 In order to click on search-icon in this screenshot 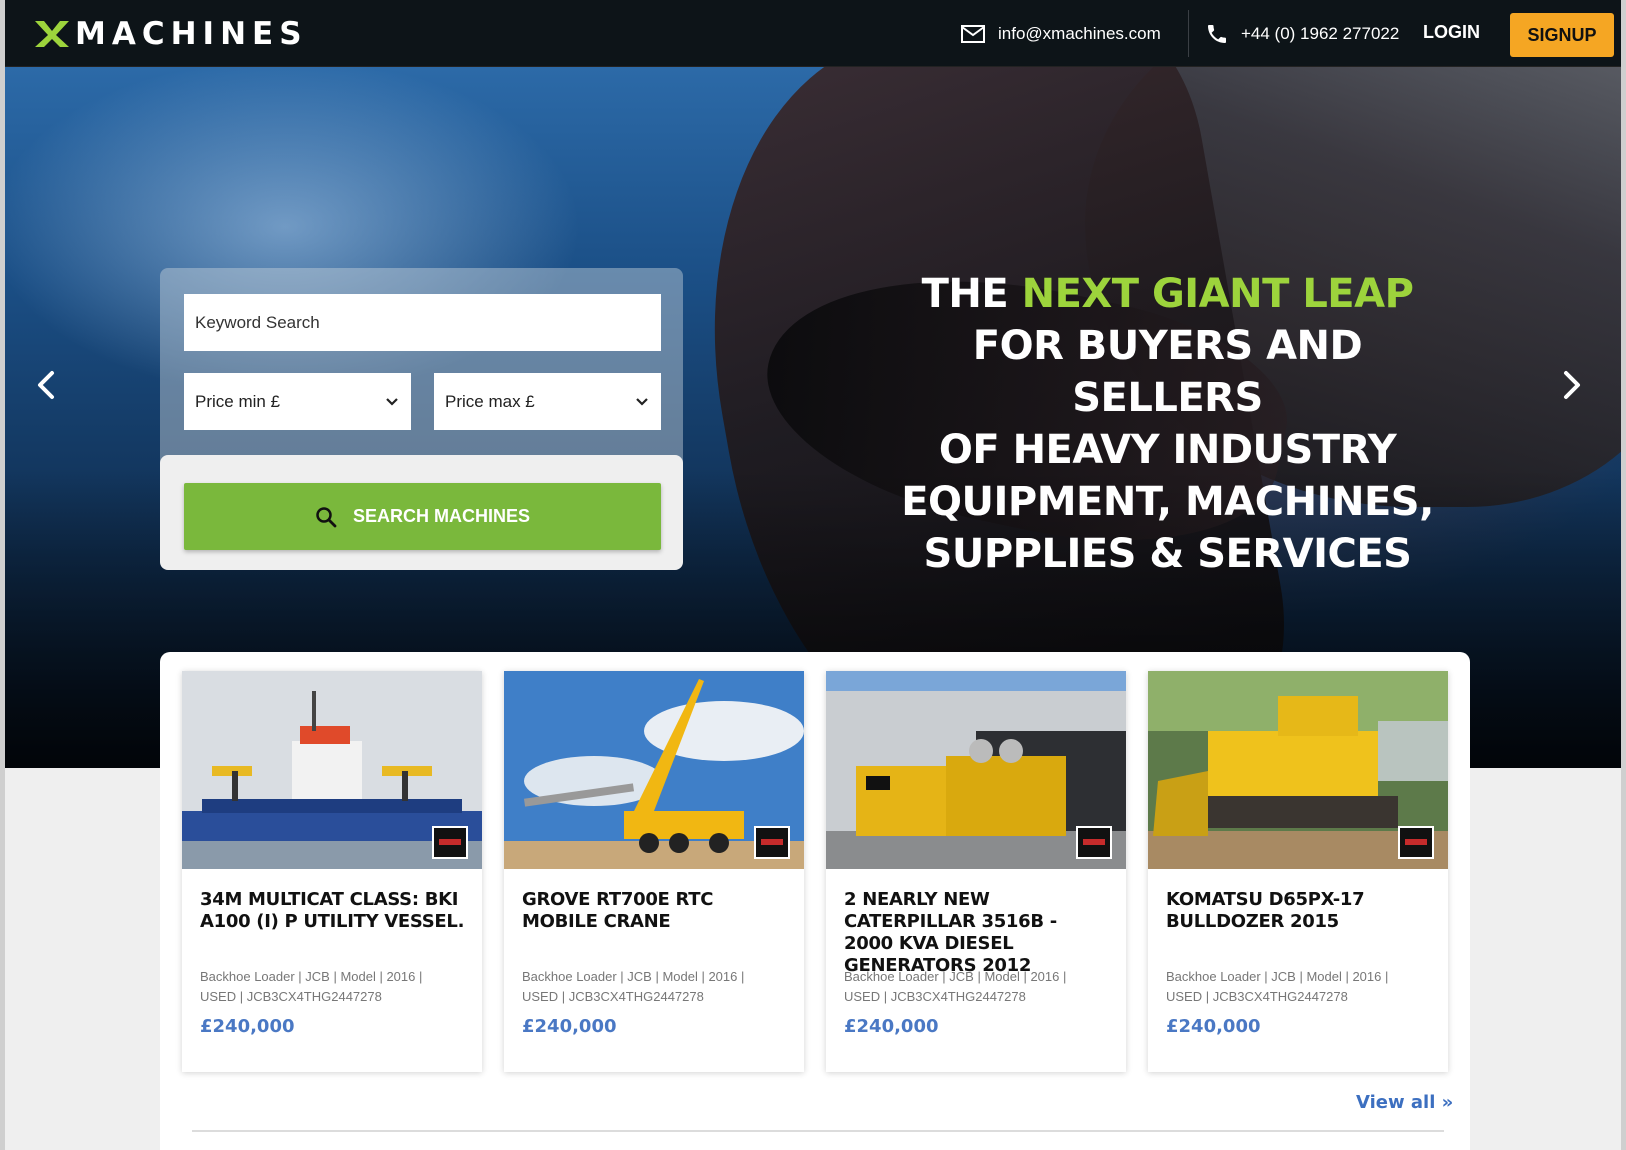, I will do `click(326, 516)`.